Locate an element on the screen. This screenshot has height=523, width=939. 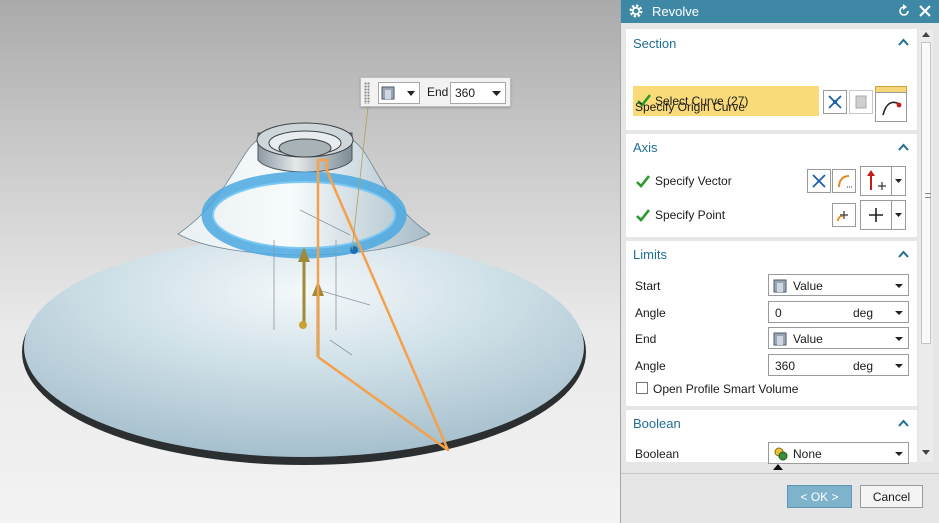
open-profile-label: Open Profile Smart Volume is located at coordinates (725, 389).